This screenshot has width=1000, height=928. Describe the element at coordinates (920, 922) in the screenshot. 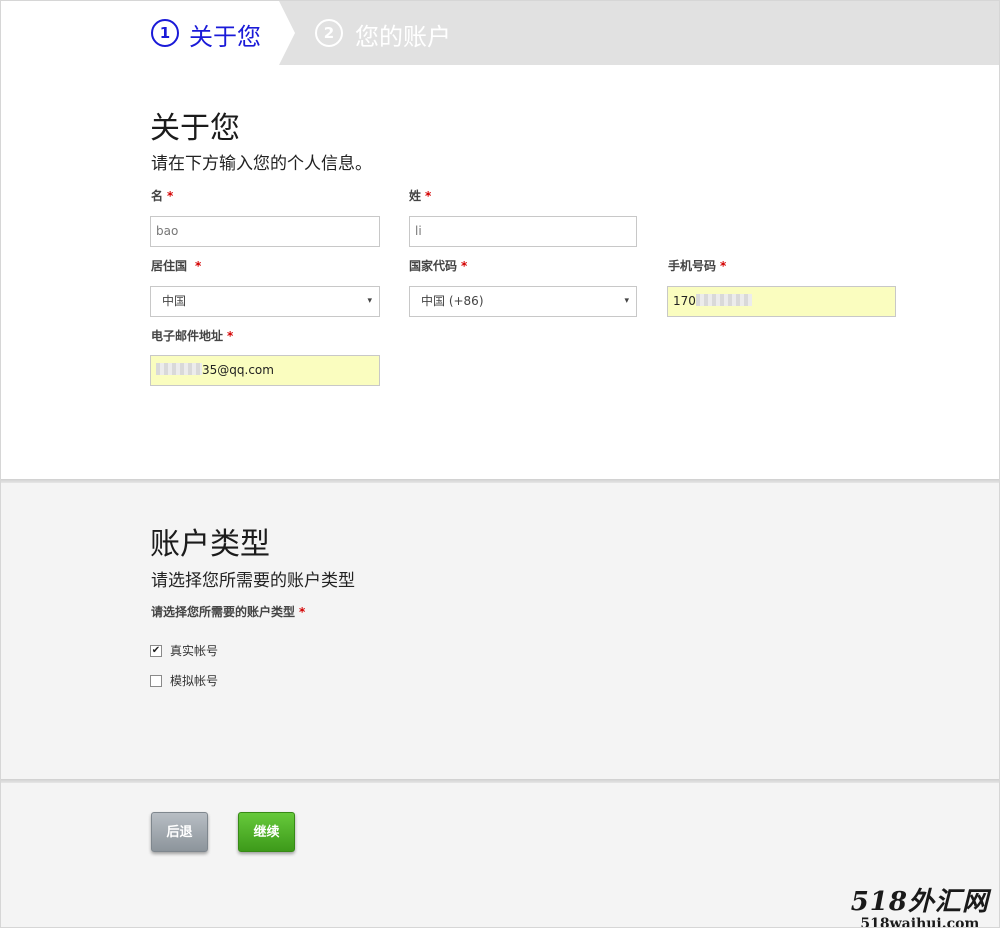

I see `watermark-domain: 518waihui.com` at that location.